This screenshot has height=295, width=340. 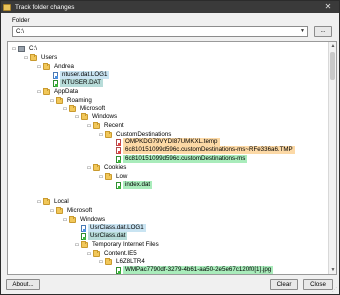 I want to click on tree-item-label: Recent, so click(x=114, y=126).